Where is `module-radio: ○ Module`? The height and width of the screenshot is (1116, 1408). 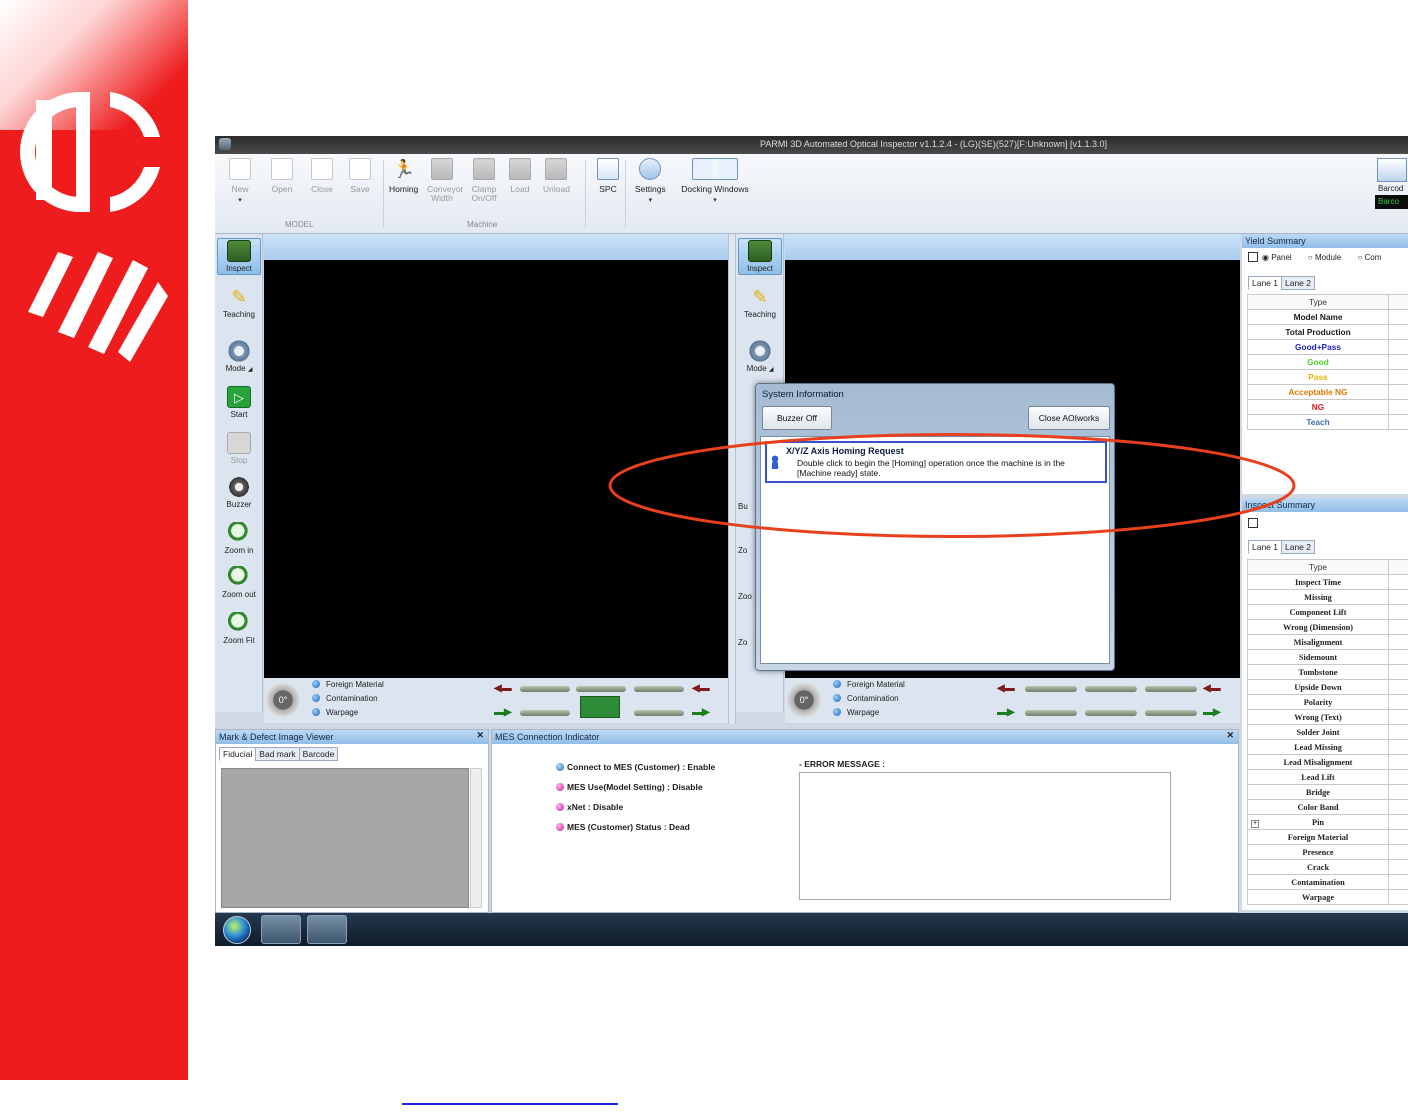 module-radio: ○ Module is located at coordinates (1324, 257).